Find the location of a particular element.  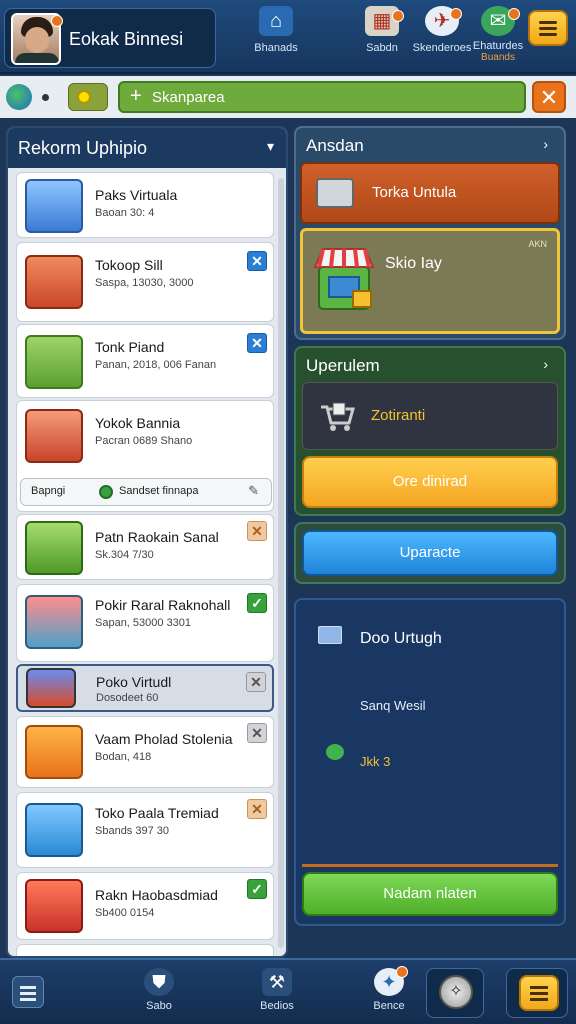

right-panel-upgrade: Uperulem › Zotiranti Ore dinirad is located at coordinates (430, 431).